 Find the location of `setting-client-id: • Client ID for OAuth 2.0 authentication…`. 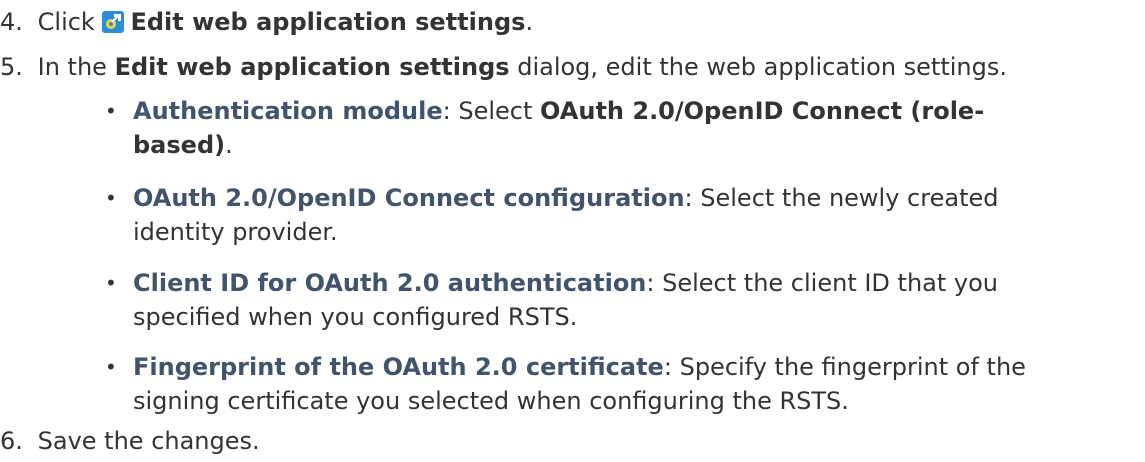

setting-client-id: • Client ID for OAuth 2.0 authentication… is located at coordinates (625, 300).